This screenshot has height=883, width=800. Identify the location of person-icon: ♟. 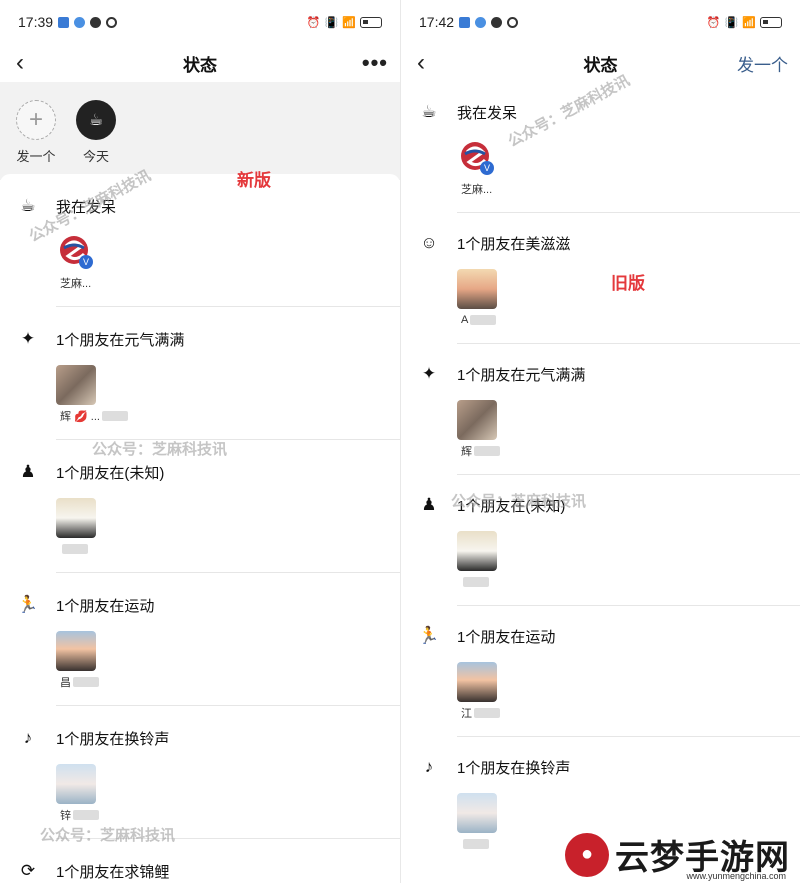
(429, 504).